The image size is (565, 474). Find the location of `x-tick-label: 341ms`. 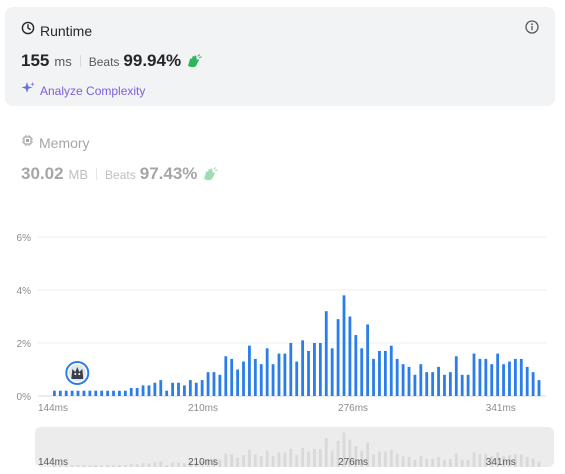

x-tick-label: 341ms is located at coordinates (501, 408).